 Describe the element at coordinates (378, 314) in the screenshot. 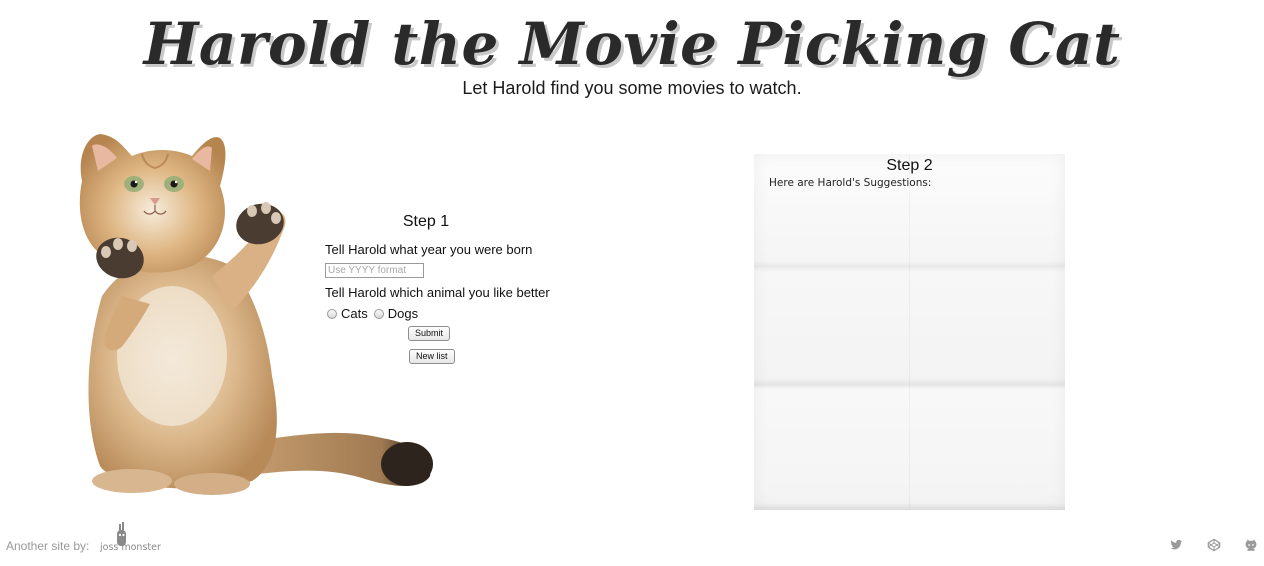

I see `dogs-radio` at that location.